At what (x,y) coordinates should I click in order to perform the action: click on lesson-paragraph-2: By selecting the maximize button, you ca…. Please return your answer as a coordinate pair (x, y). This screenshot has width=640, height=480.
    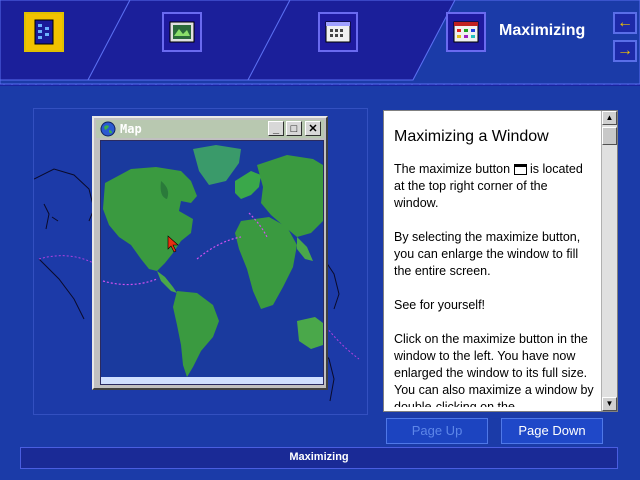
    Looking at the image, I should click on (487, 254).